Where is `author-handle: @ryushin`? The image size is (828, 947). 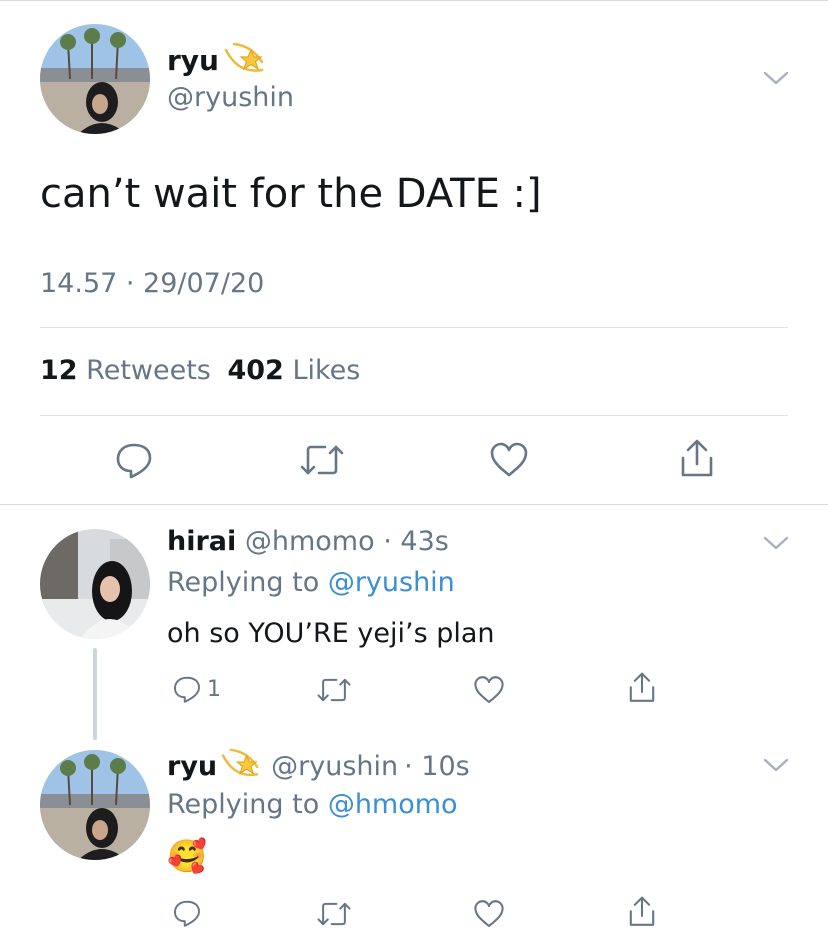 author-handle: @ryushin is located at coordinates (230, 97).